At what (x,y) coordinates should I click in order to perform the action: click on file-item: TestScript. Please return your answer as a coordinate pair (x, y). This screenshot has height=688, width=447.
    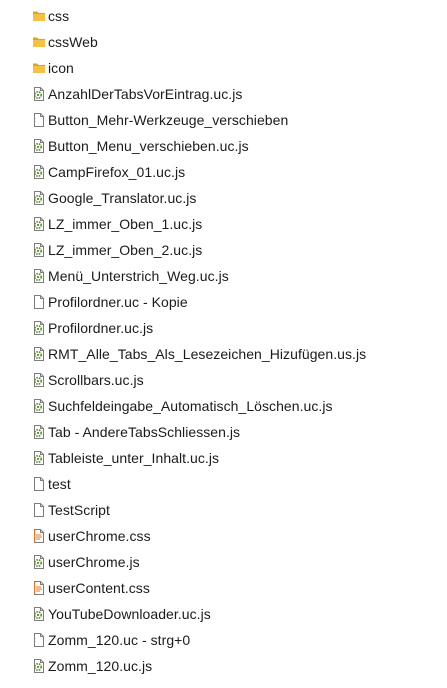
    Looking at the image, I should click on (223, 510).